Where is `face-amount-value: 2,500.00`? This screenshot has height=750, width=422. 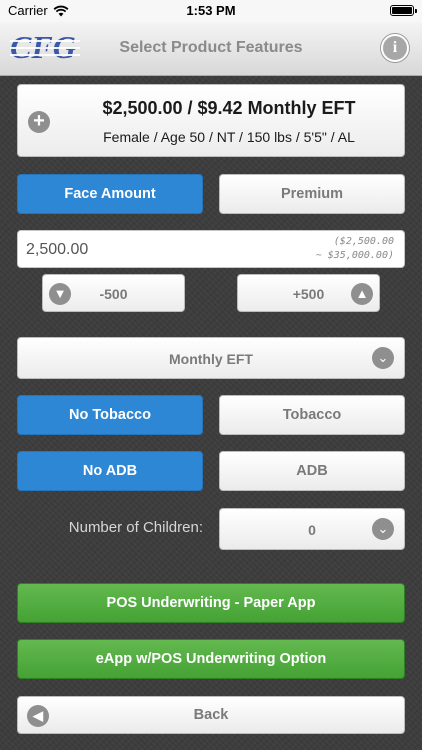
face-amount-value: 2,500.00 is located at coordinates (57, 249).